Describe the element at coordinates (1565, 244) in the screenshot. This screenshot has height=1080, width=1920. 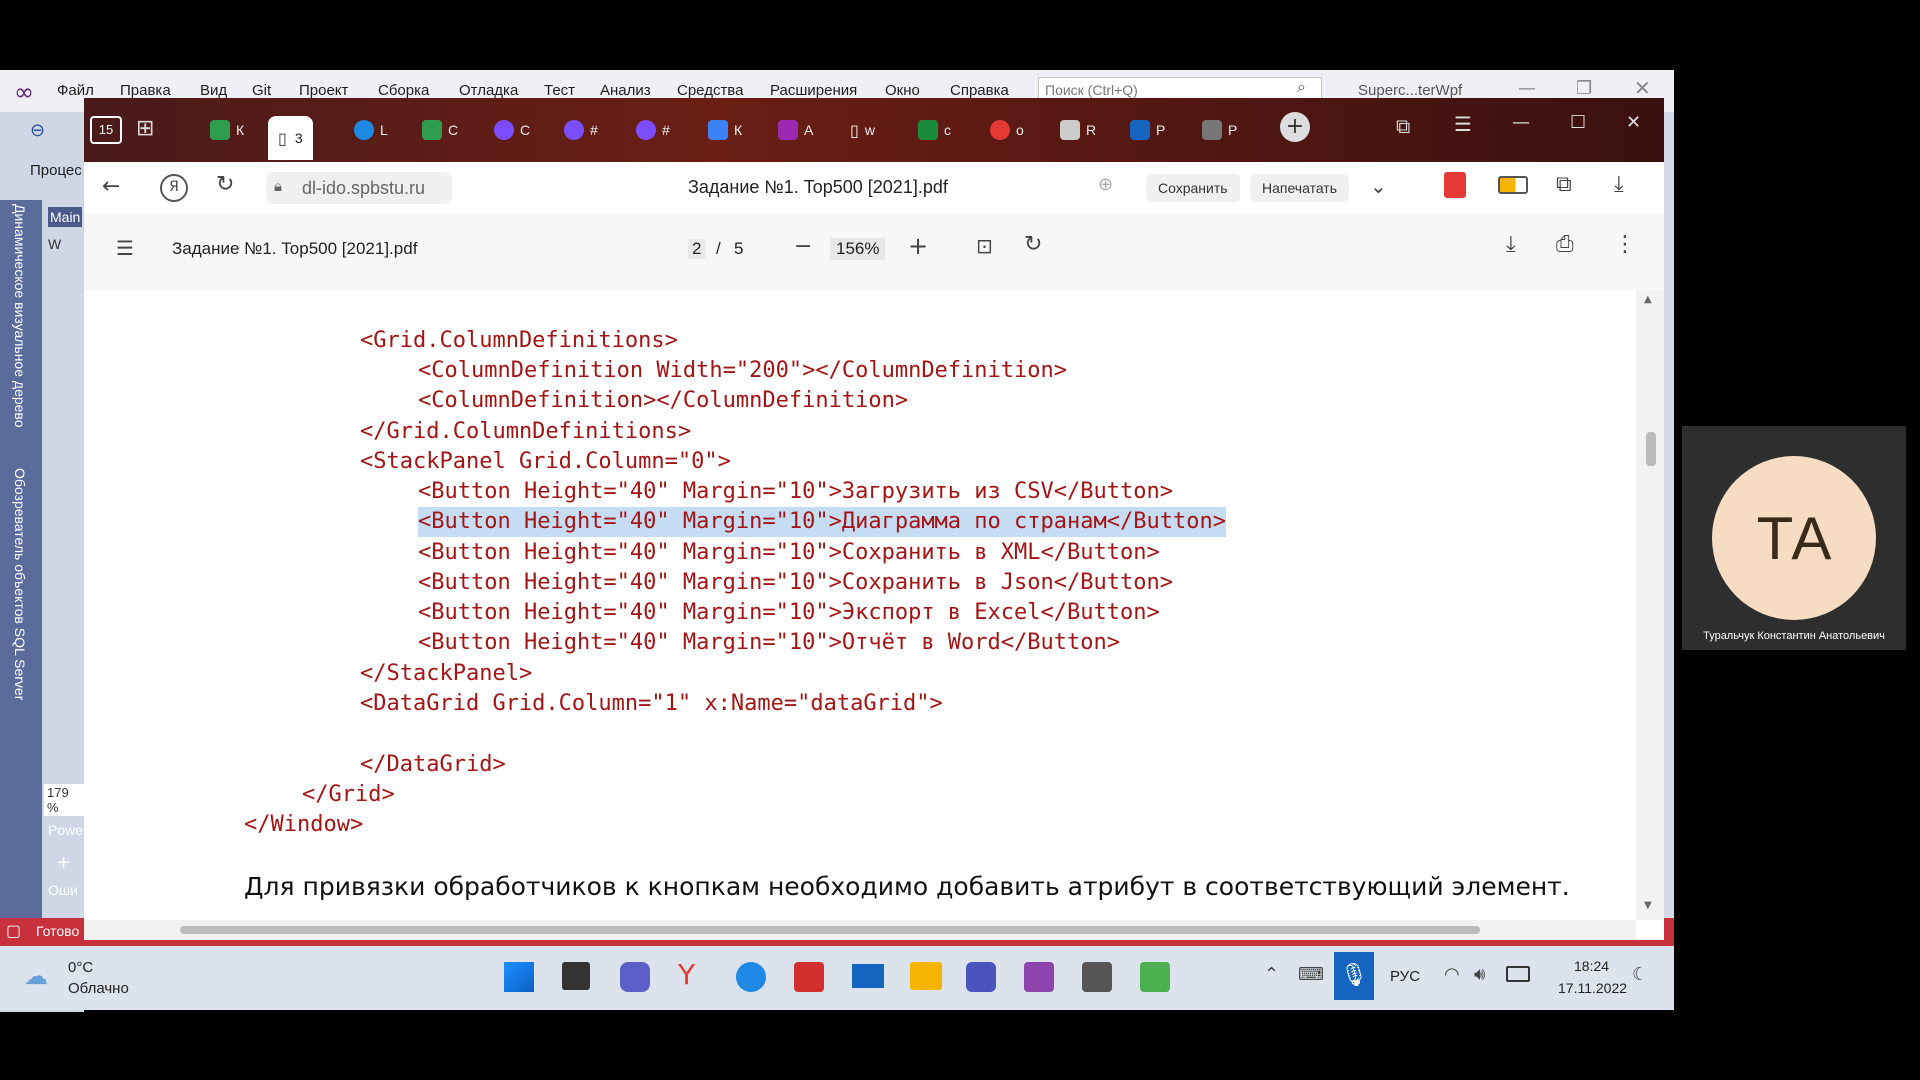
I see `pdf-print-icon: ⎙` at that location.